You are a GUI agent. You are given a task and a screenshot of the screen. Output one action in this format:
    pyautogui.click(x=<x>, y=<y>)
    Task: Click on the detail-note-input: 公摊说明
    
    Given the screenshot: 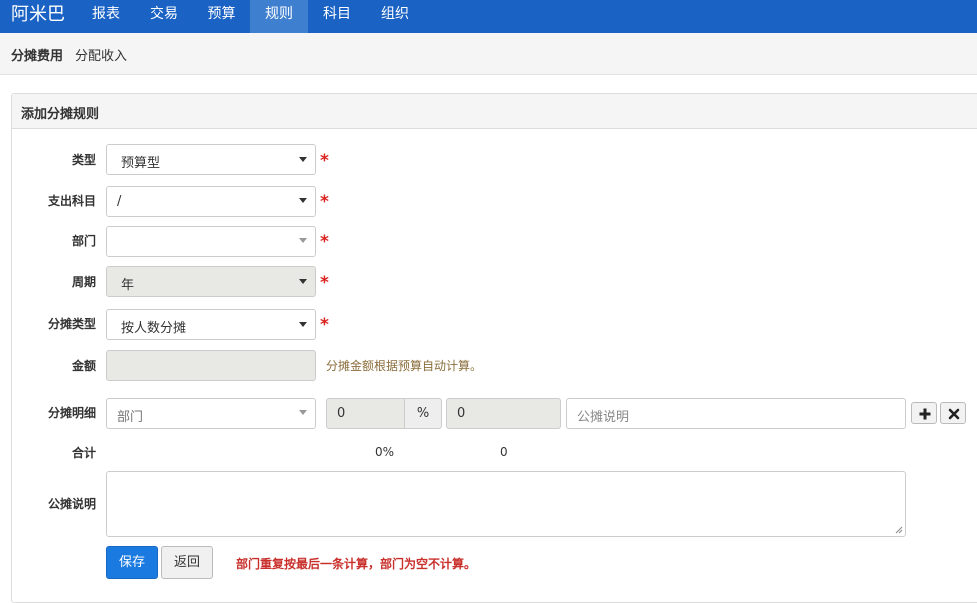 What is the action you would take?
    pyautogui.click(x=736, y=413)
    